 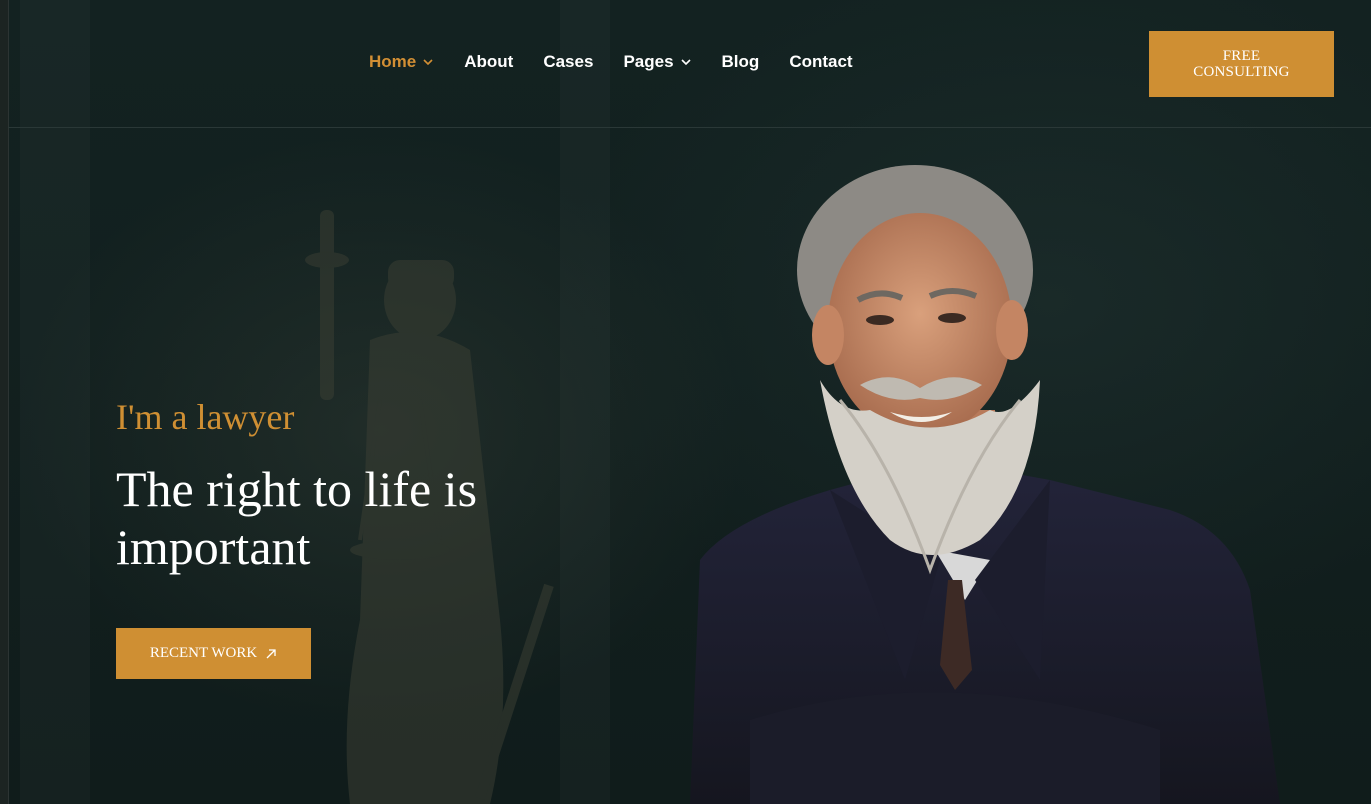 I want to click on nav-item-pages: Pages, so click(x=657, y=62).